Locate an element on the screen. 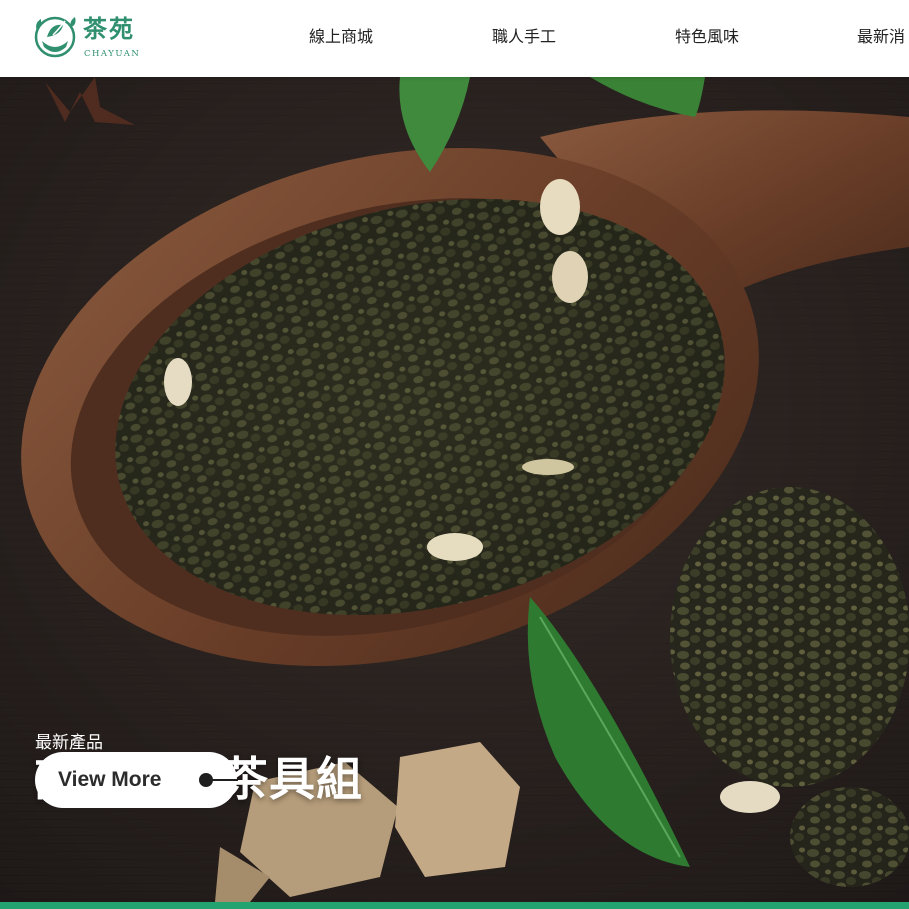 The height and width of the screenshot is (909, 909). nav-item-news: 最新消 is located at coordinates (881, 38).